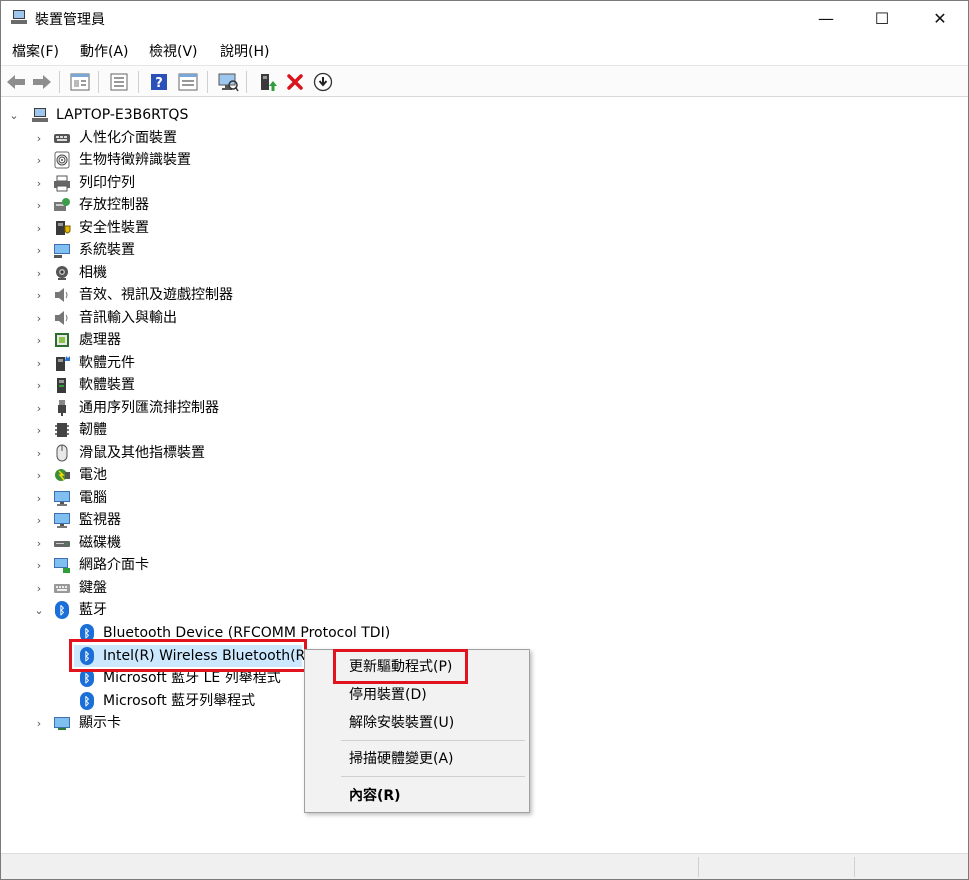 This screenshot has height=880, width=969. Describe the element at coordinates (940, 18) in the screenshot. I see `close-button: ✕` at that location.